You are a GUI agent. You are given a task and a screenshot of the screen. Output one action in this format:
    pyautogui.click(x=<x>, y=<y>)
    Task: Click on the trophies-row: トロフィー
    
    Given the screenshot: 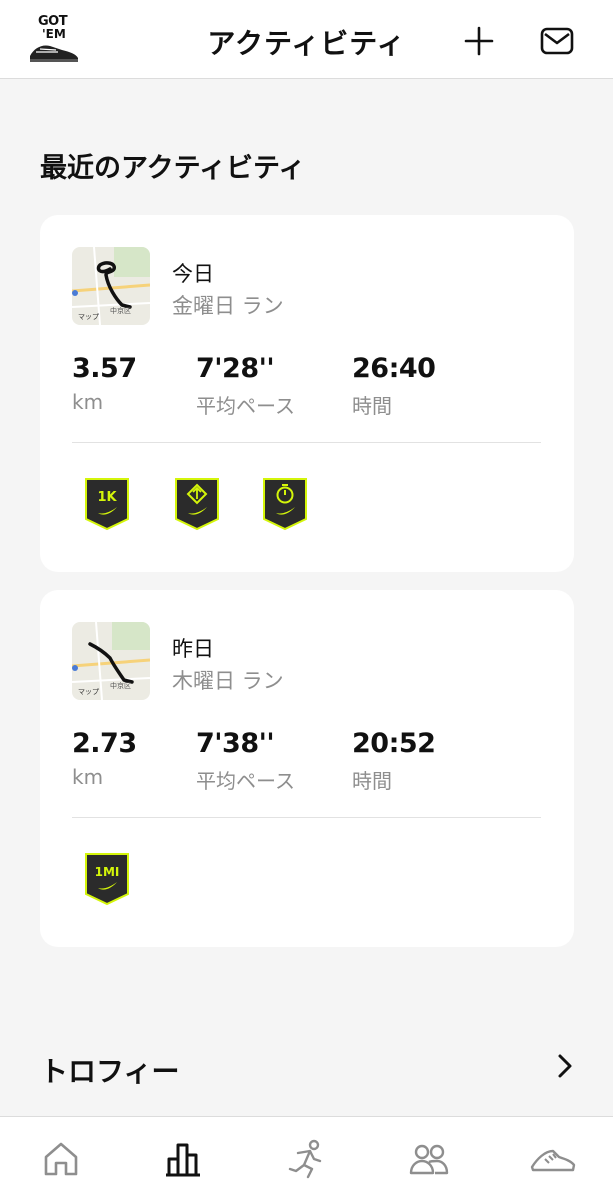 What is the action you would take?
    pyautogui.click(x=306, y=1065)
    